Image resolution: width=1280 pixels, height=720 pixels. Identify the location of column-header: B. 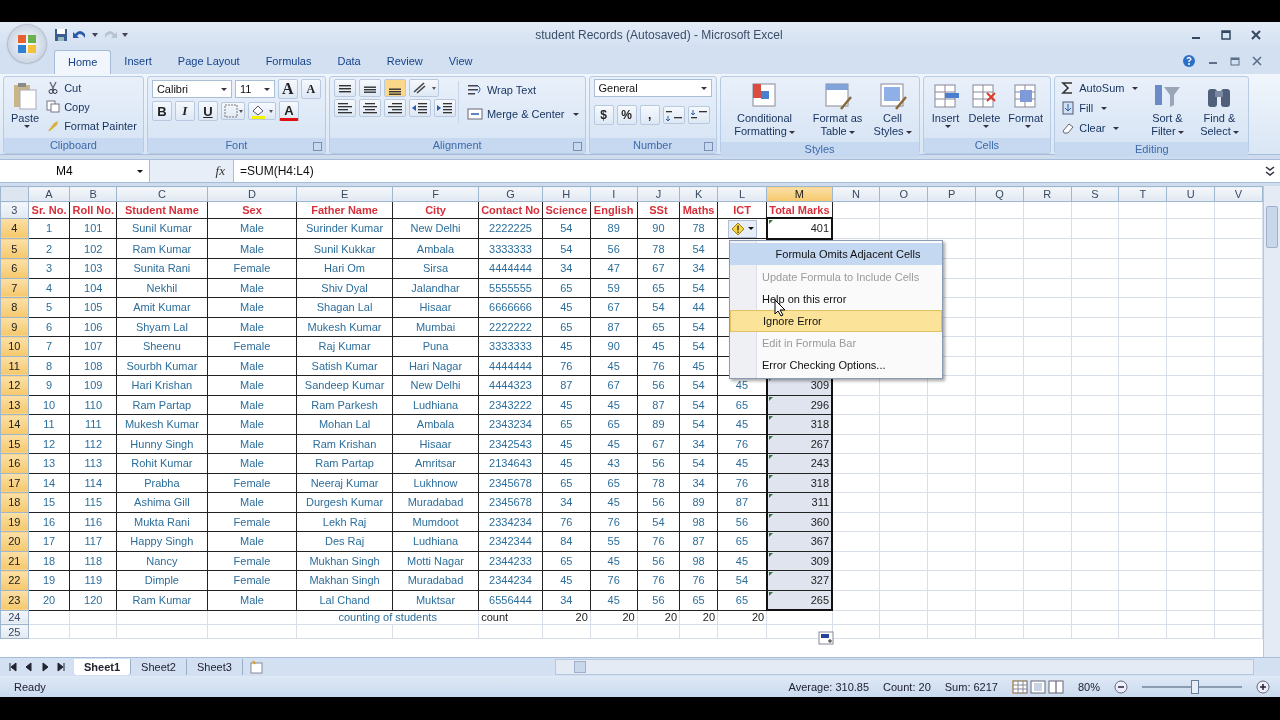
(93, 194).